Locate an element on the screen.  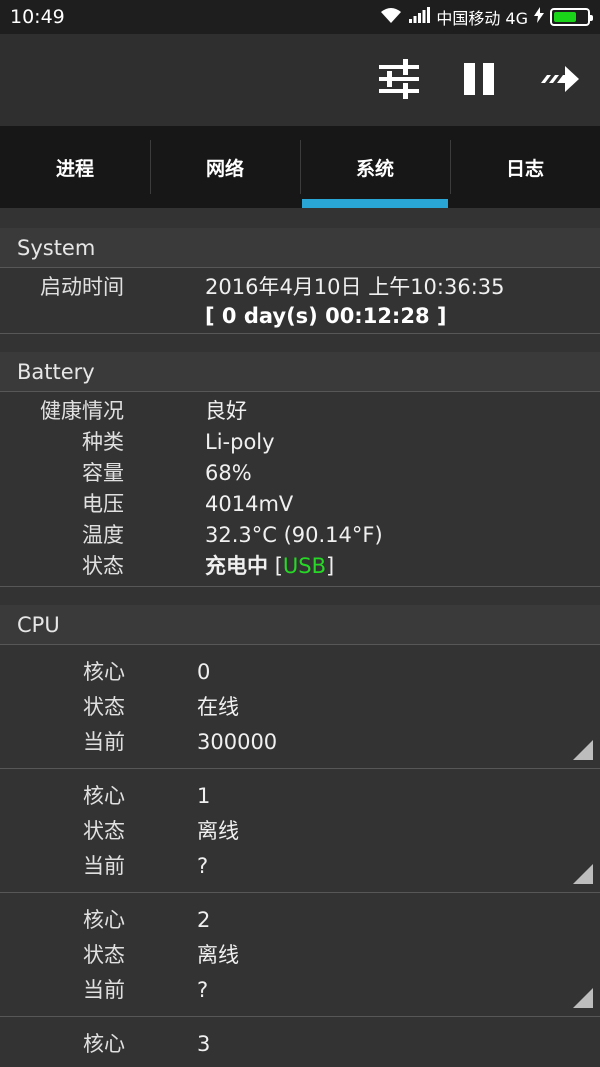
uptime-label: 启动时间 is located at coordinates (82, 287).